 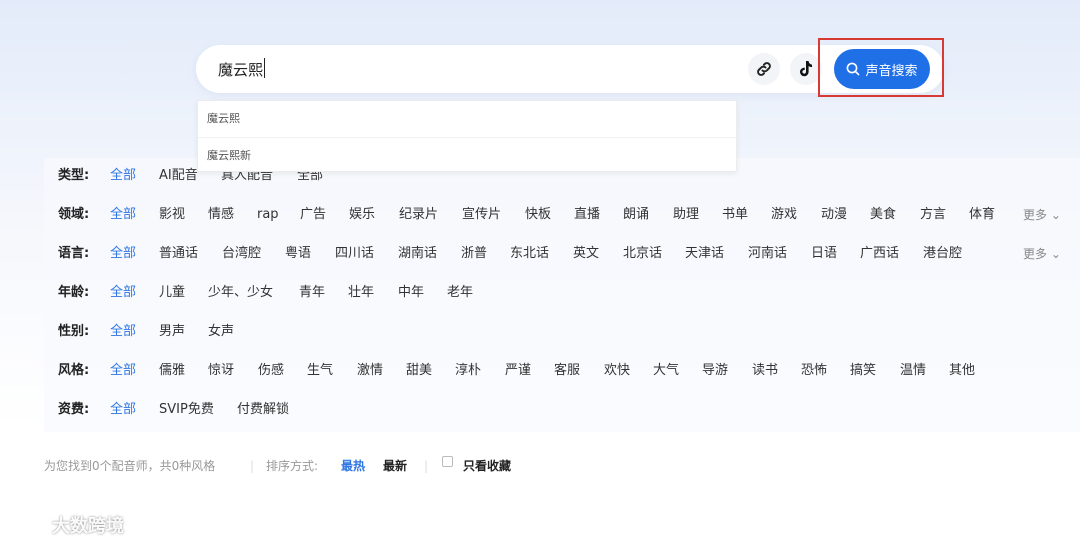 I want to click on suggestion-dropdown: 魔云熙 魔云熙新, so click(x=467, y=136).